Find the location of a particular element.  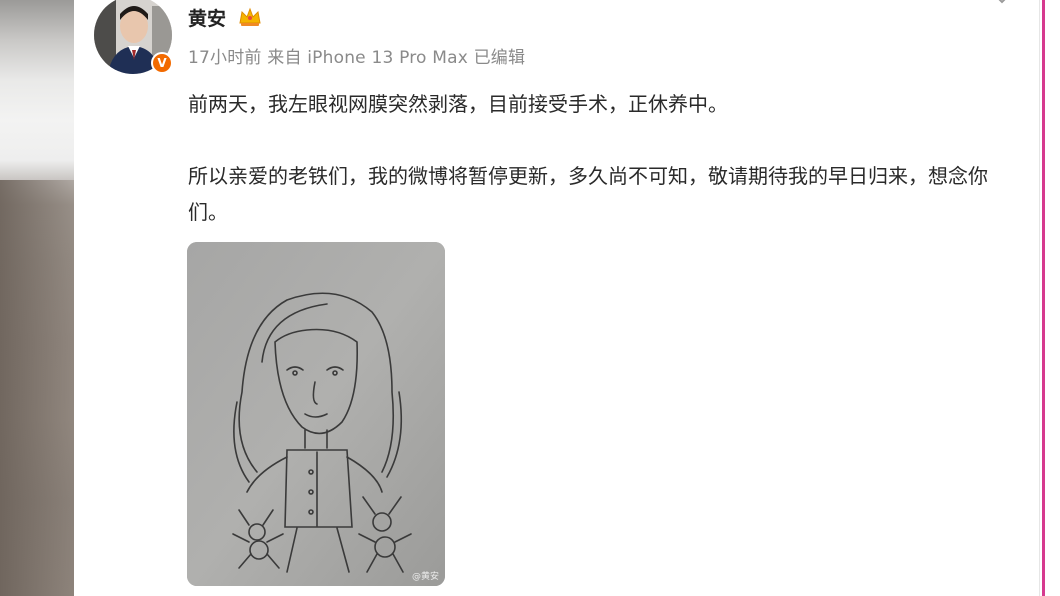

edited-label: 已编辑 is located at coordinates (500, 58).